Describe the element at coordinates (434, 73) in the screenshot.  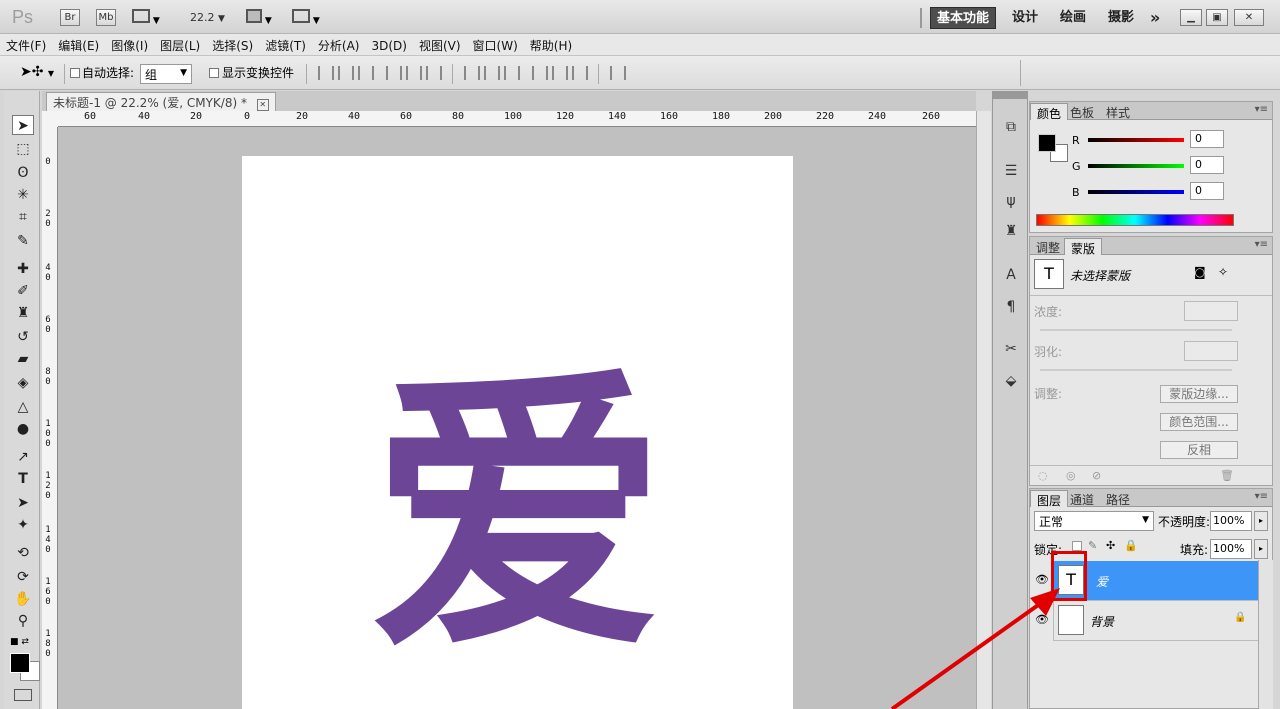
I see `align-right-icon` at that location.